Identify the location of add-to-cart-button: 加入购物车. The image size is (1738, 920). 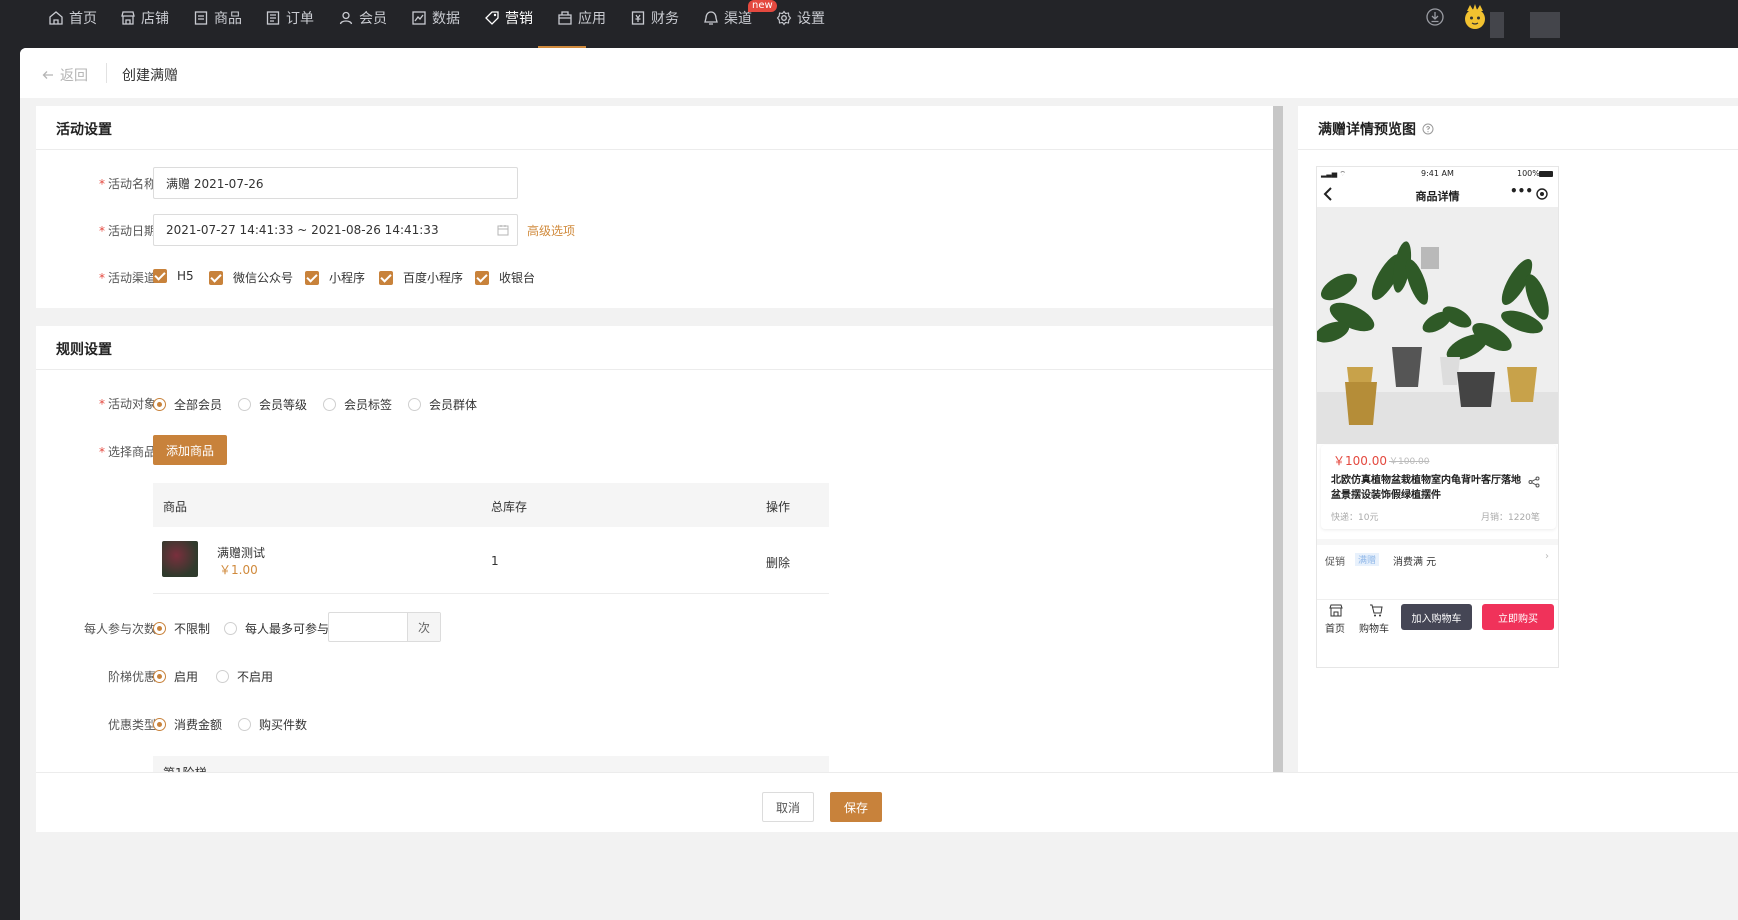
(1436, 617).